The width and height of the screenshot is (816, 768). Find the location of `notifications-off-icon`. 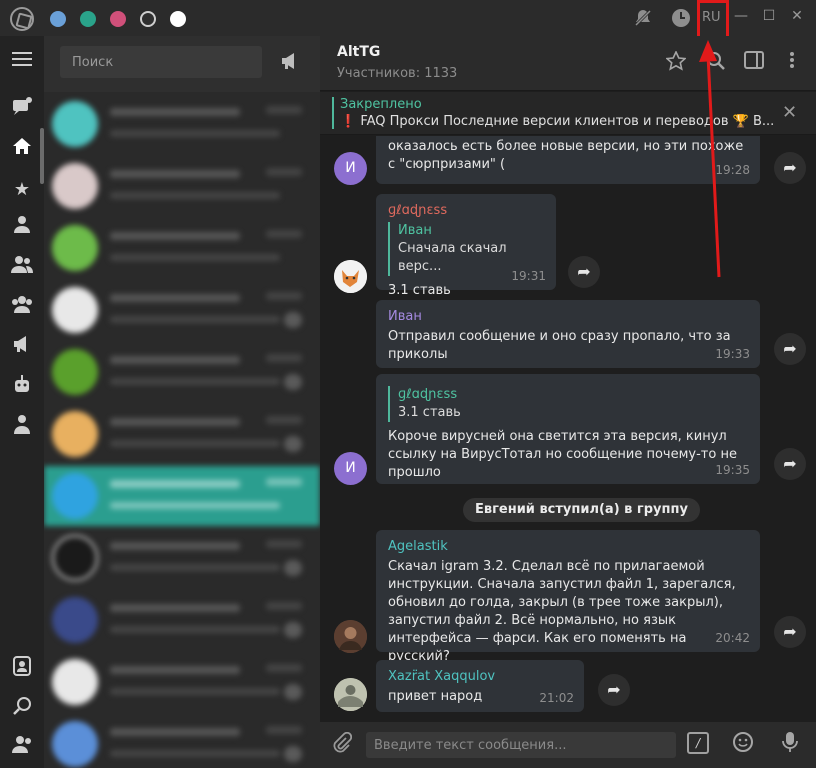

notifications-off-icon is located at coordinates (643, 19).